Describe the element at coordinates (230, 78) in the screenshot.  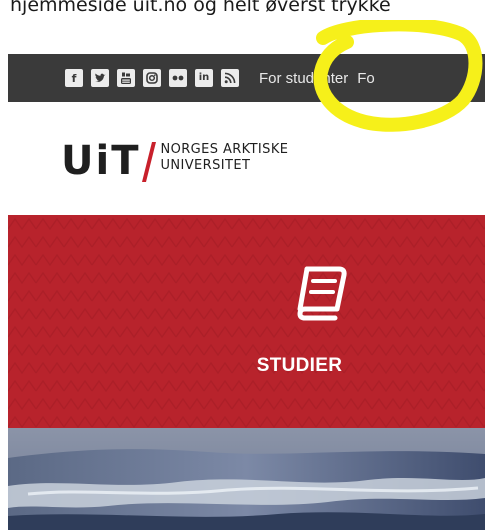
I see `rss-icon` at that location.